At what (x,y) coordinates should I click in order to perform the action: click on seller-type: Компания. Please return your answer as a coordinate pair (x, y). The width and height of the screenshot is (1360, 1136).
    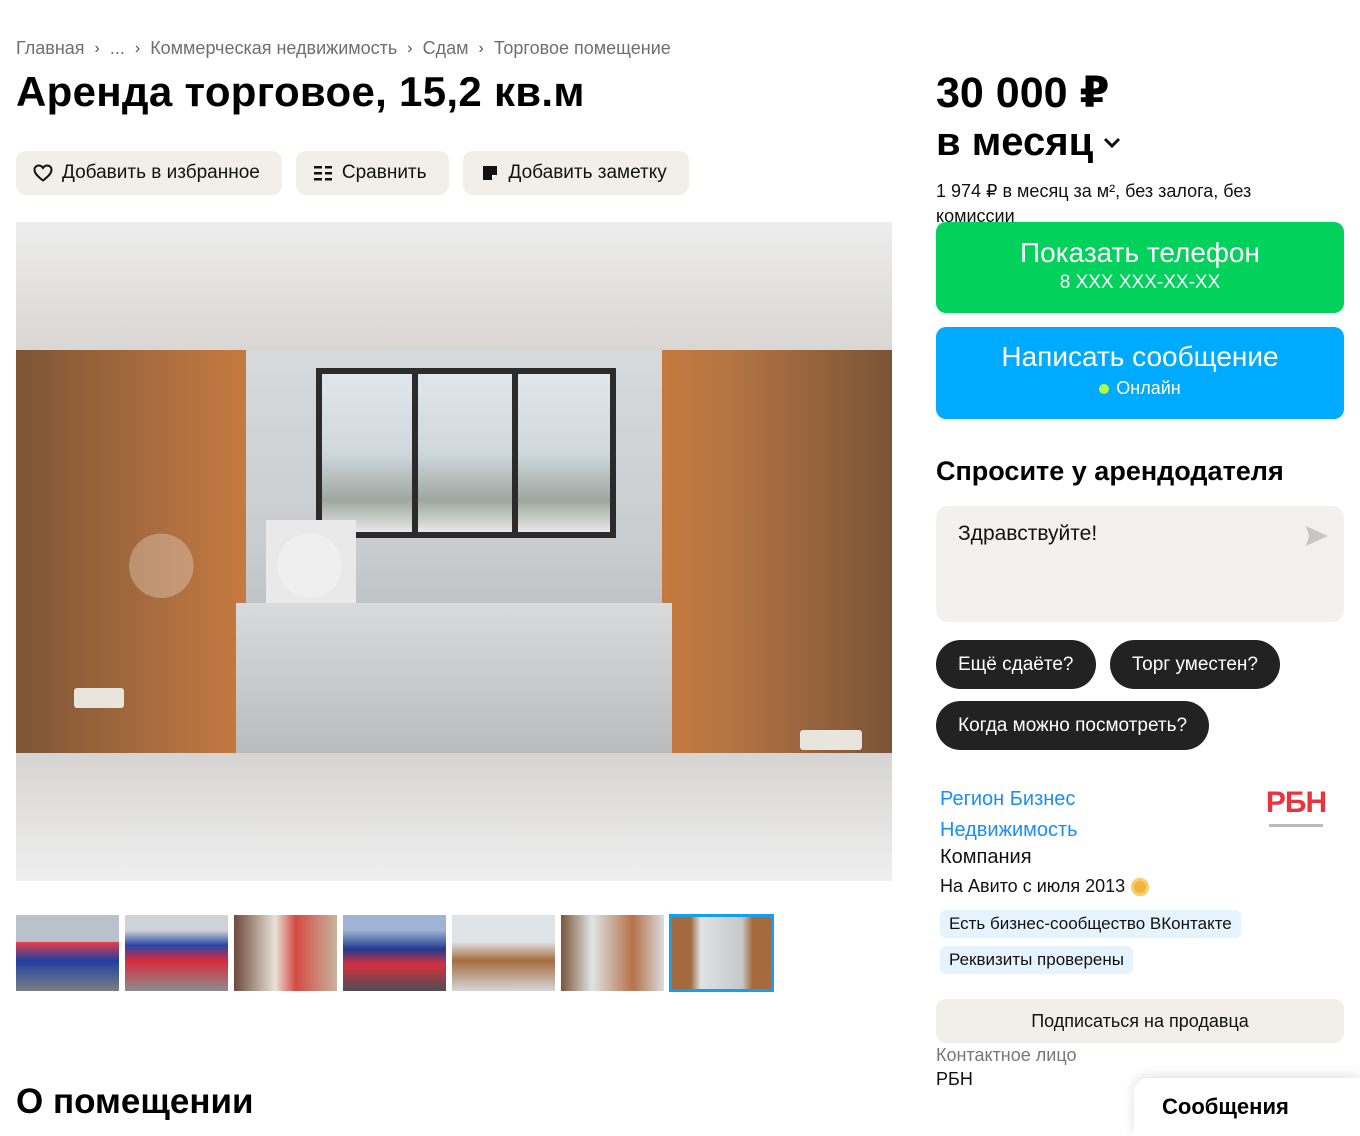
    Looking at the image, I should click on (986, 857).